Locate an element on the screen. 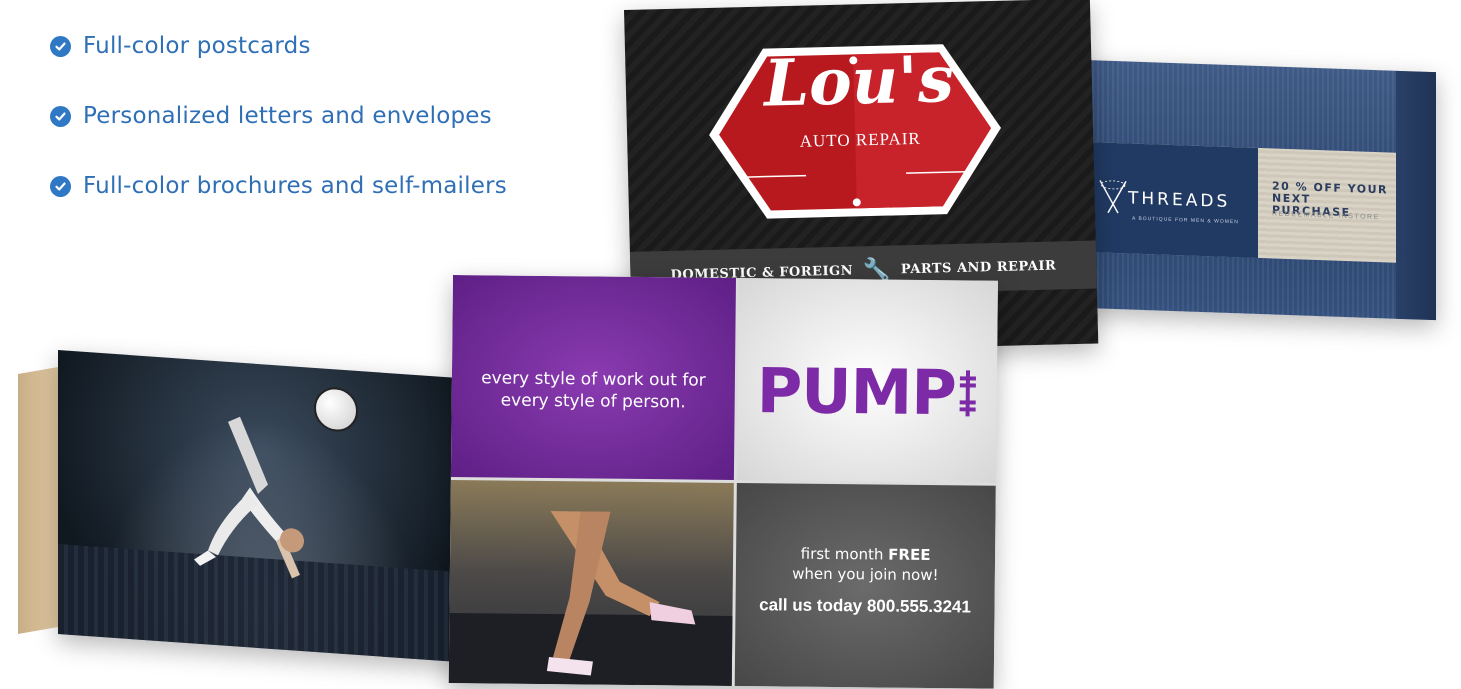  pump-promo: first month FREE when you join now! is located at coordinates (865, 564).